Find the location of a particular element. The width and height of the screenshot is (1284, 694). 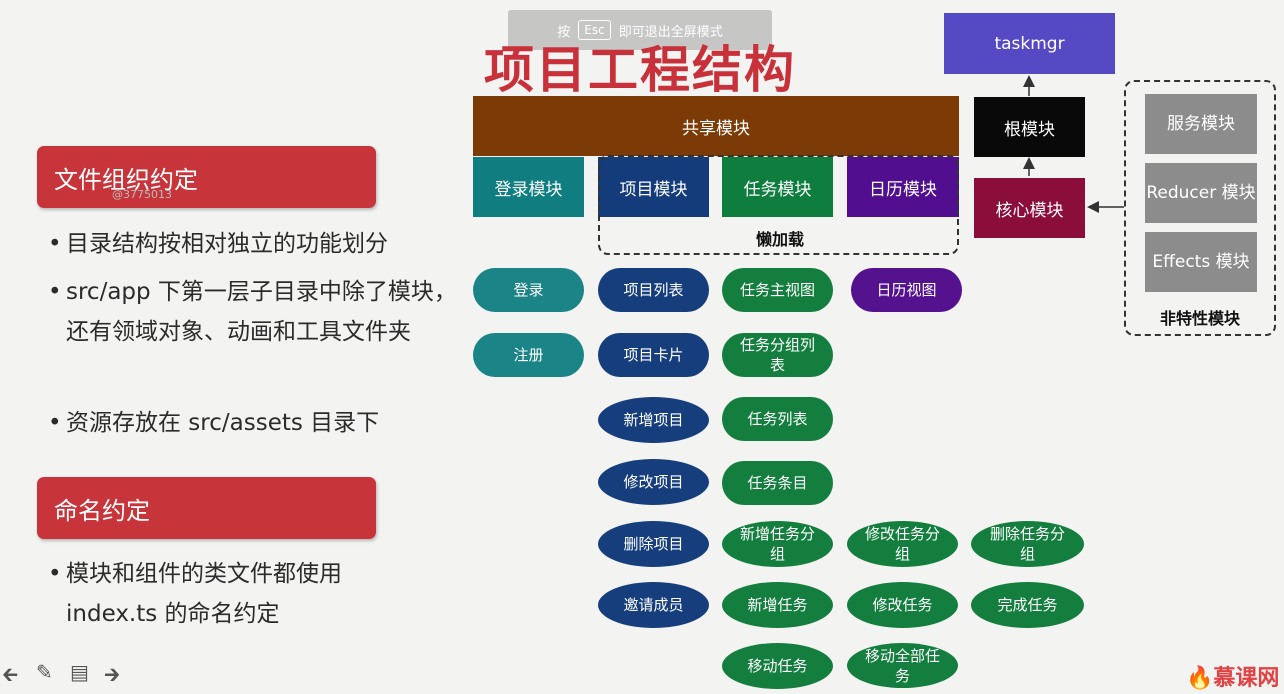

new-task-group-component: 新增任务分组 is located at coordinates (777, 544).